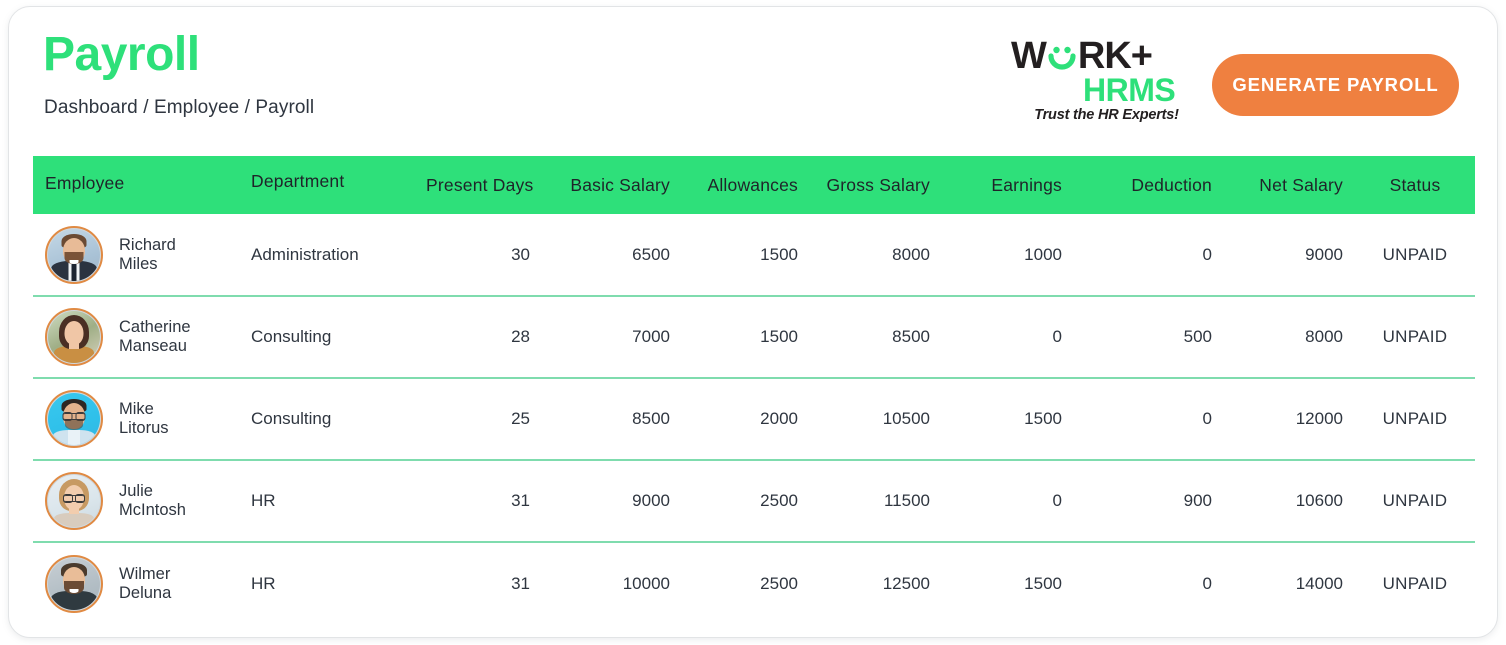  What do you see at coordinates (1149, 185) in the screenshot?
I see `column-header-deduction: Deduction` at bounding box center [1149, 185].